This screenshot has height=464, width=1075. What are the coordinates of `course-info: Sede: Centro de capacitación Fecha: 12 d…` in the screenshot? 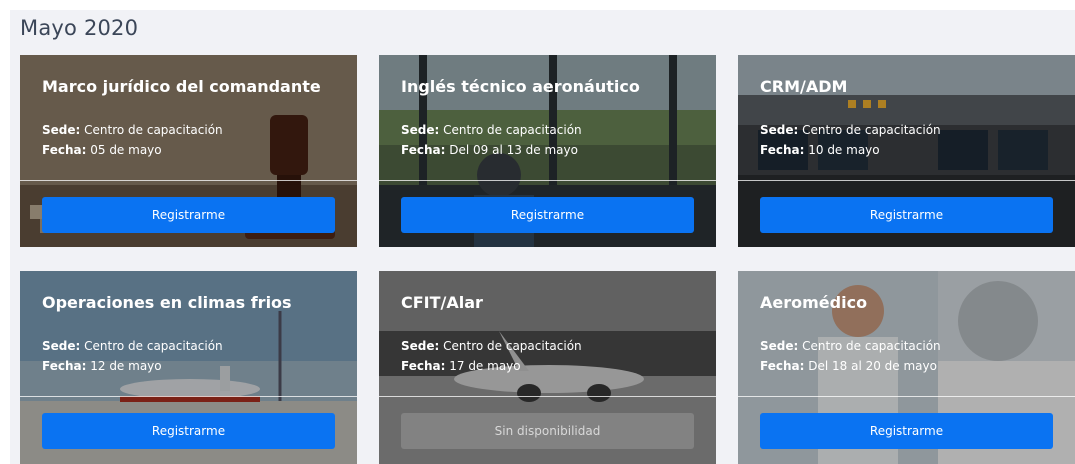 It's located at (132, 356).